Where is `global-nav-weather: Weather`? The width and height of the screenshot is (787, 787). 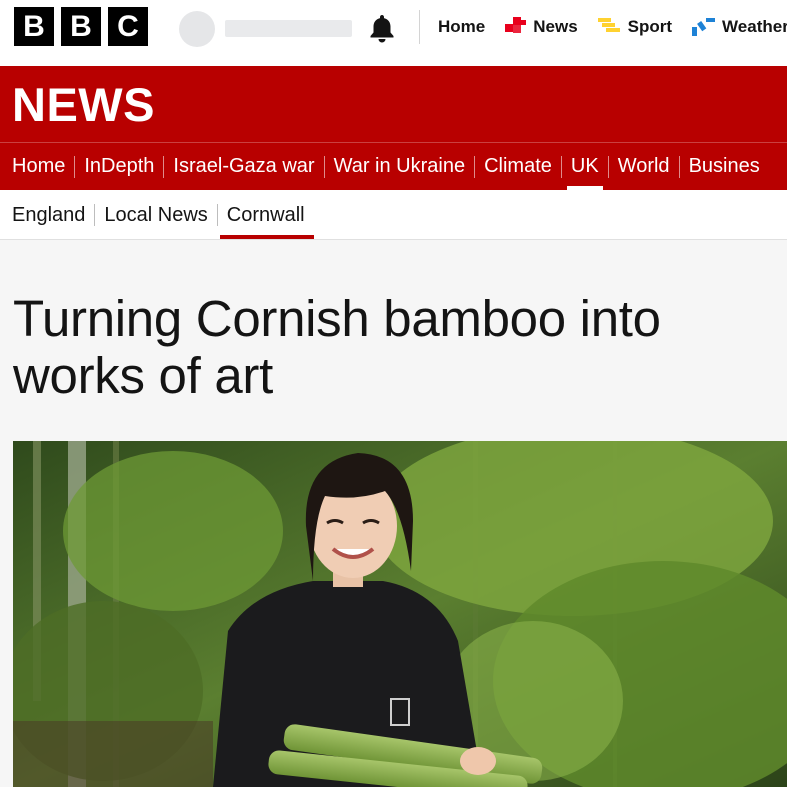 global-nav-weather: Weather is located at coordinates (739, 27).